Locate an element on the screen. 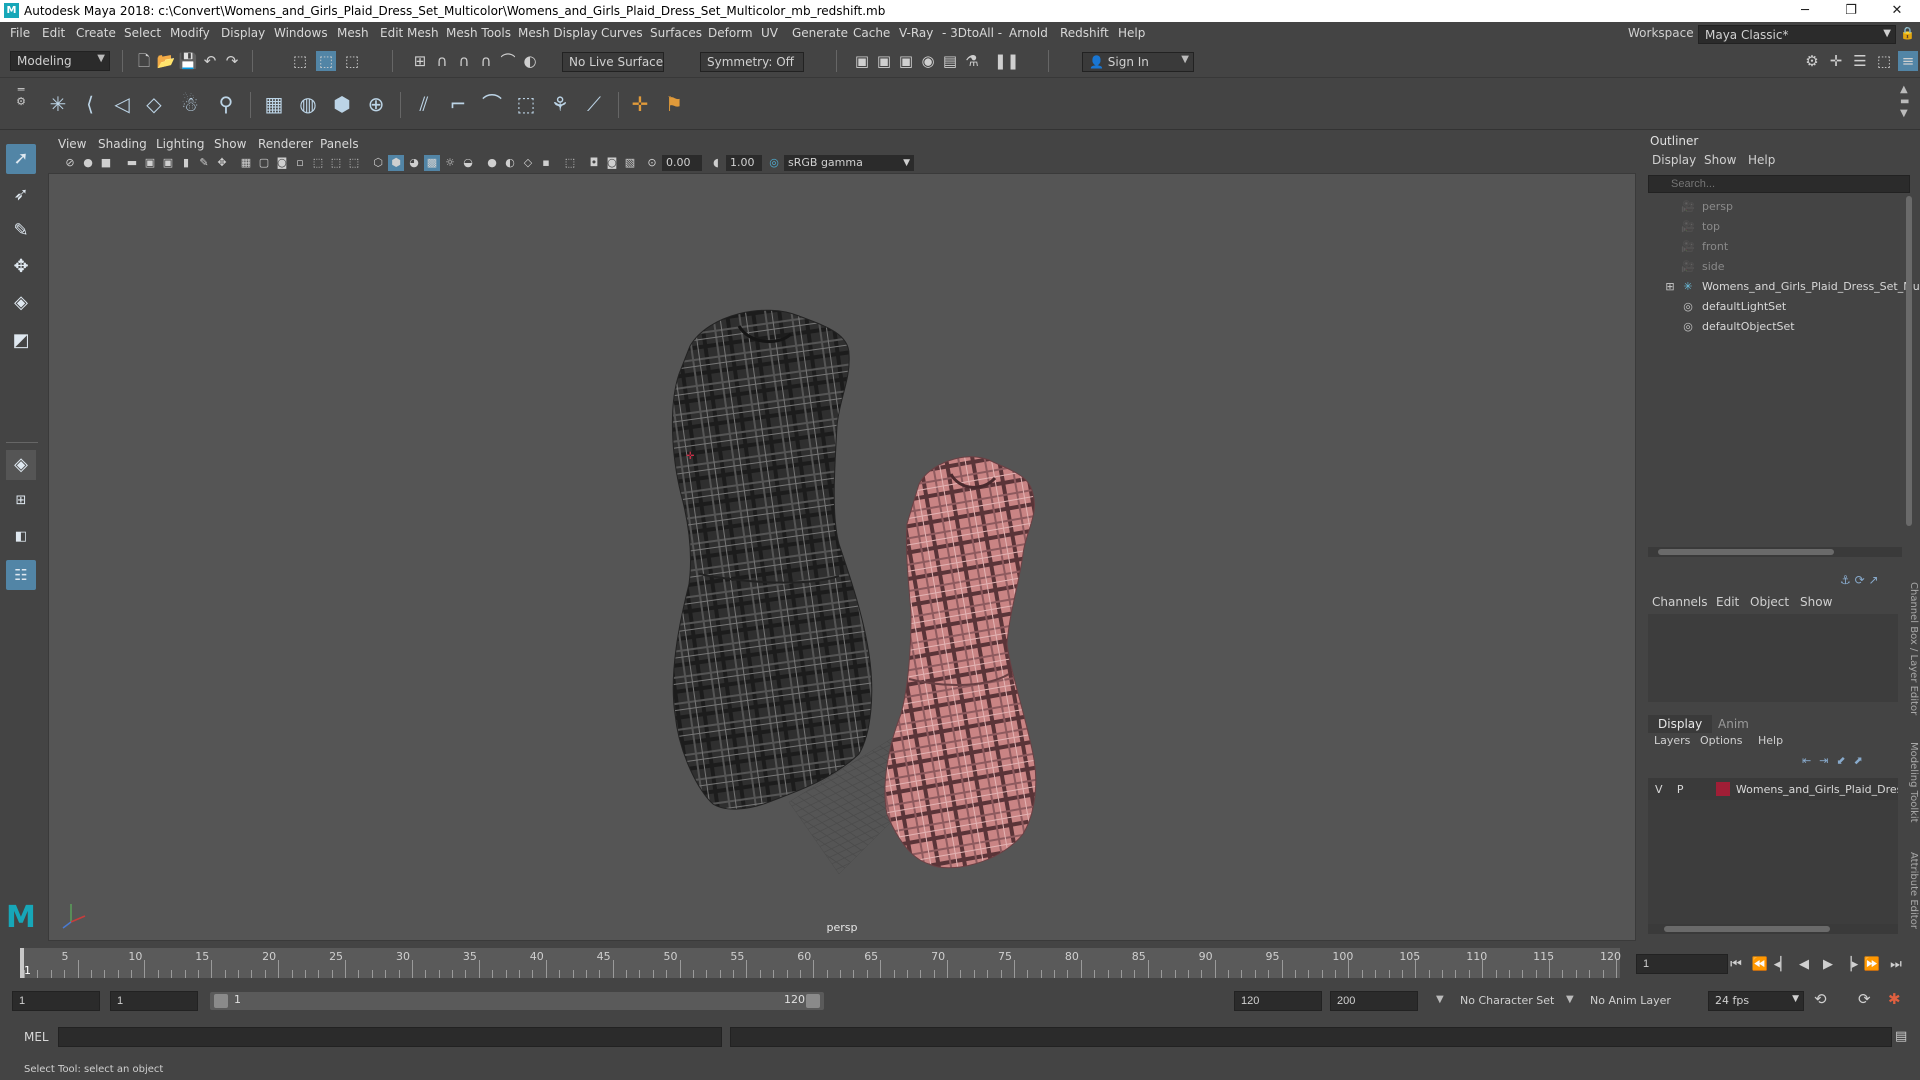  menu-redshift: Redshift is located at coordinates (1084, 33).